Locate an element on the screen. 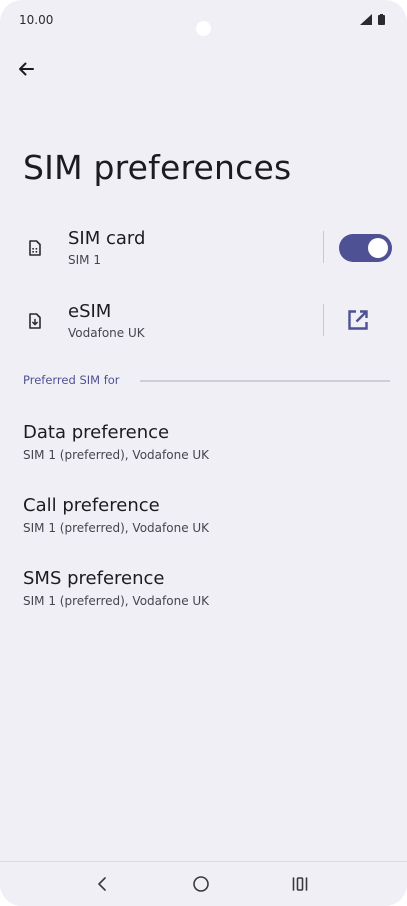 The image size is (407, 906). section-header: Preferred SIM for is located at coordinates (71, 380).